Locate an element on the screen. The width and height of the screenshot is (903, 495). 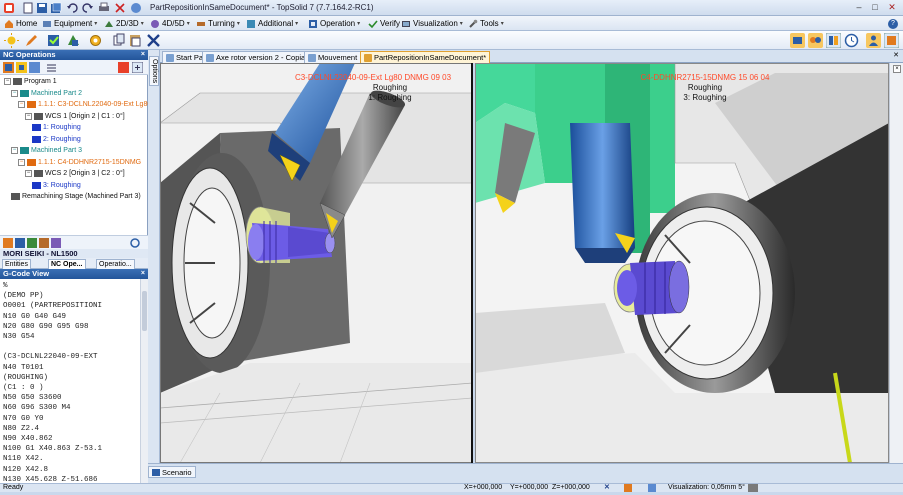
tab-mouvement: Mouvement is located at coordinates (333, 57).